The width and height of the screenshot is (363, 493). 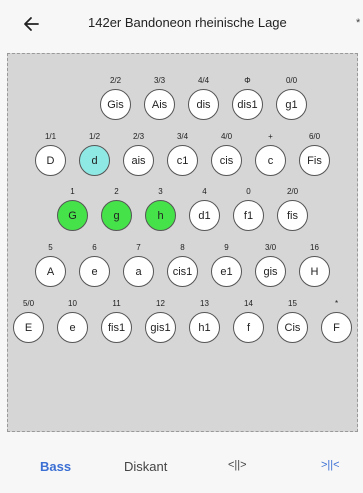 What do you see at coordinates (336, 327) in the screenshot?
I see `key-button: F` at bounding box center [336, 327].